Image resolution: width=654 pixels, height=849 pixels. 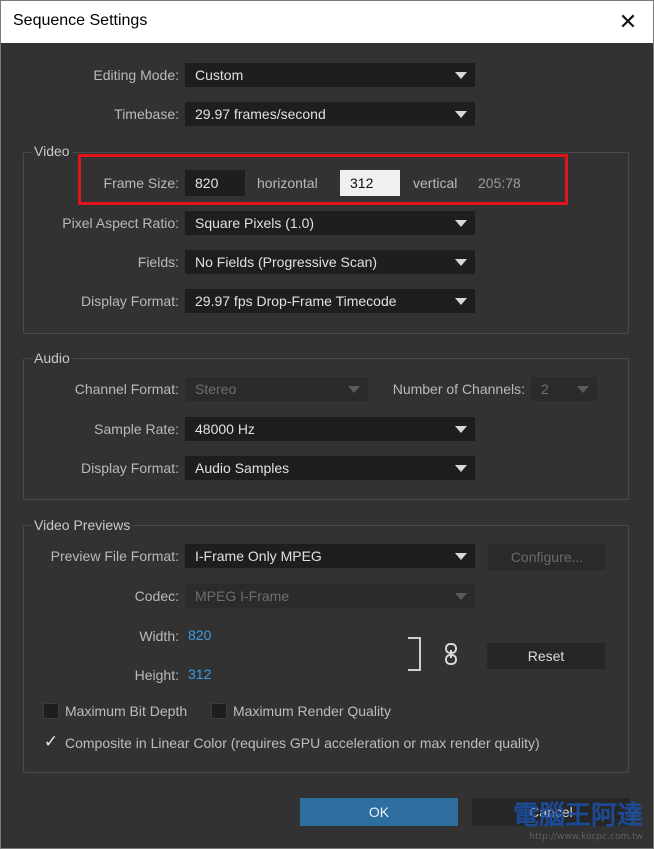 I want to click on composite-linear-checkbox: ✓, so click(x=51, y=742).